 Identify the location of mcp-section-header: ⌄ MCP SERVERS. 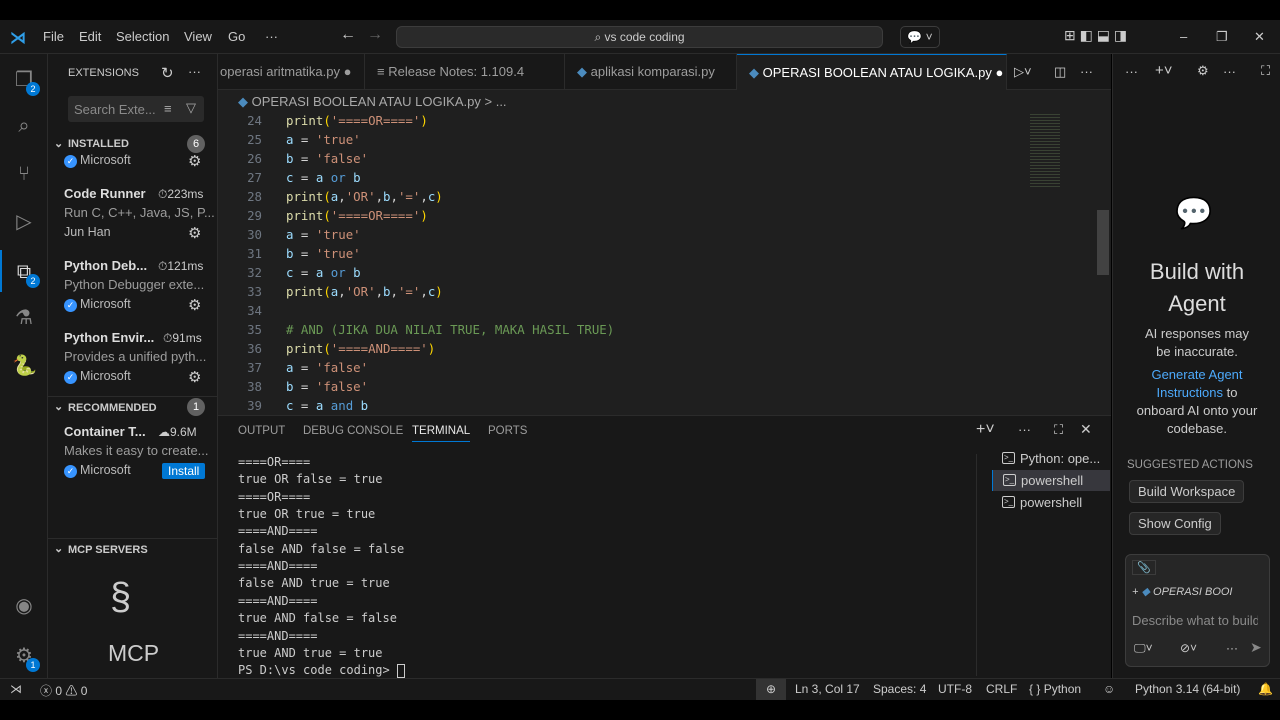
(132, 548).